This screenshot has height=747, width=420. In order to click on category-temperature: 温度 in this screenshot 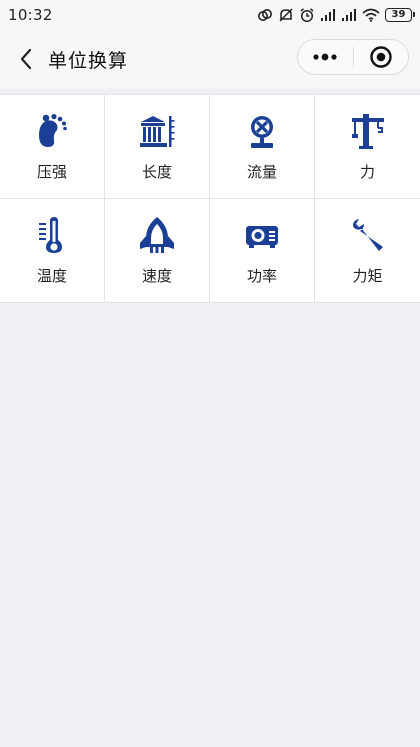, I will do `click(52, 251)`.